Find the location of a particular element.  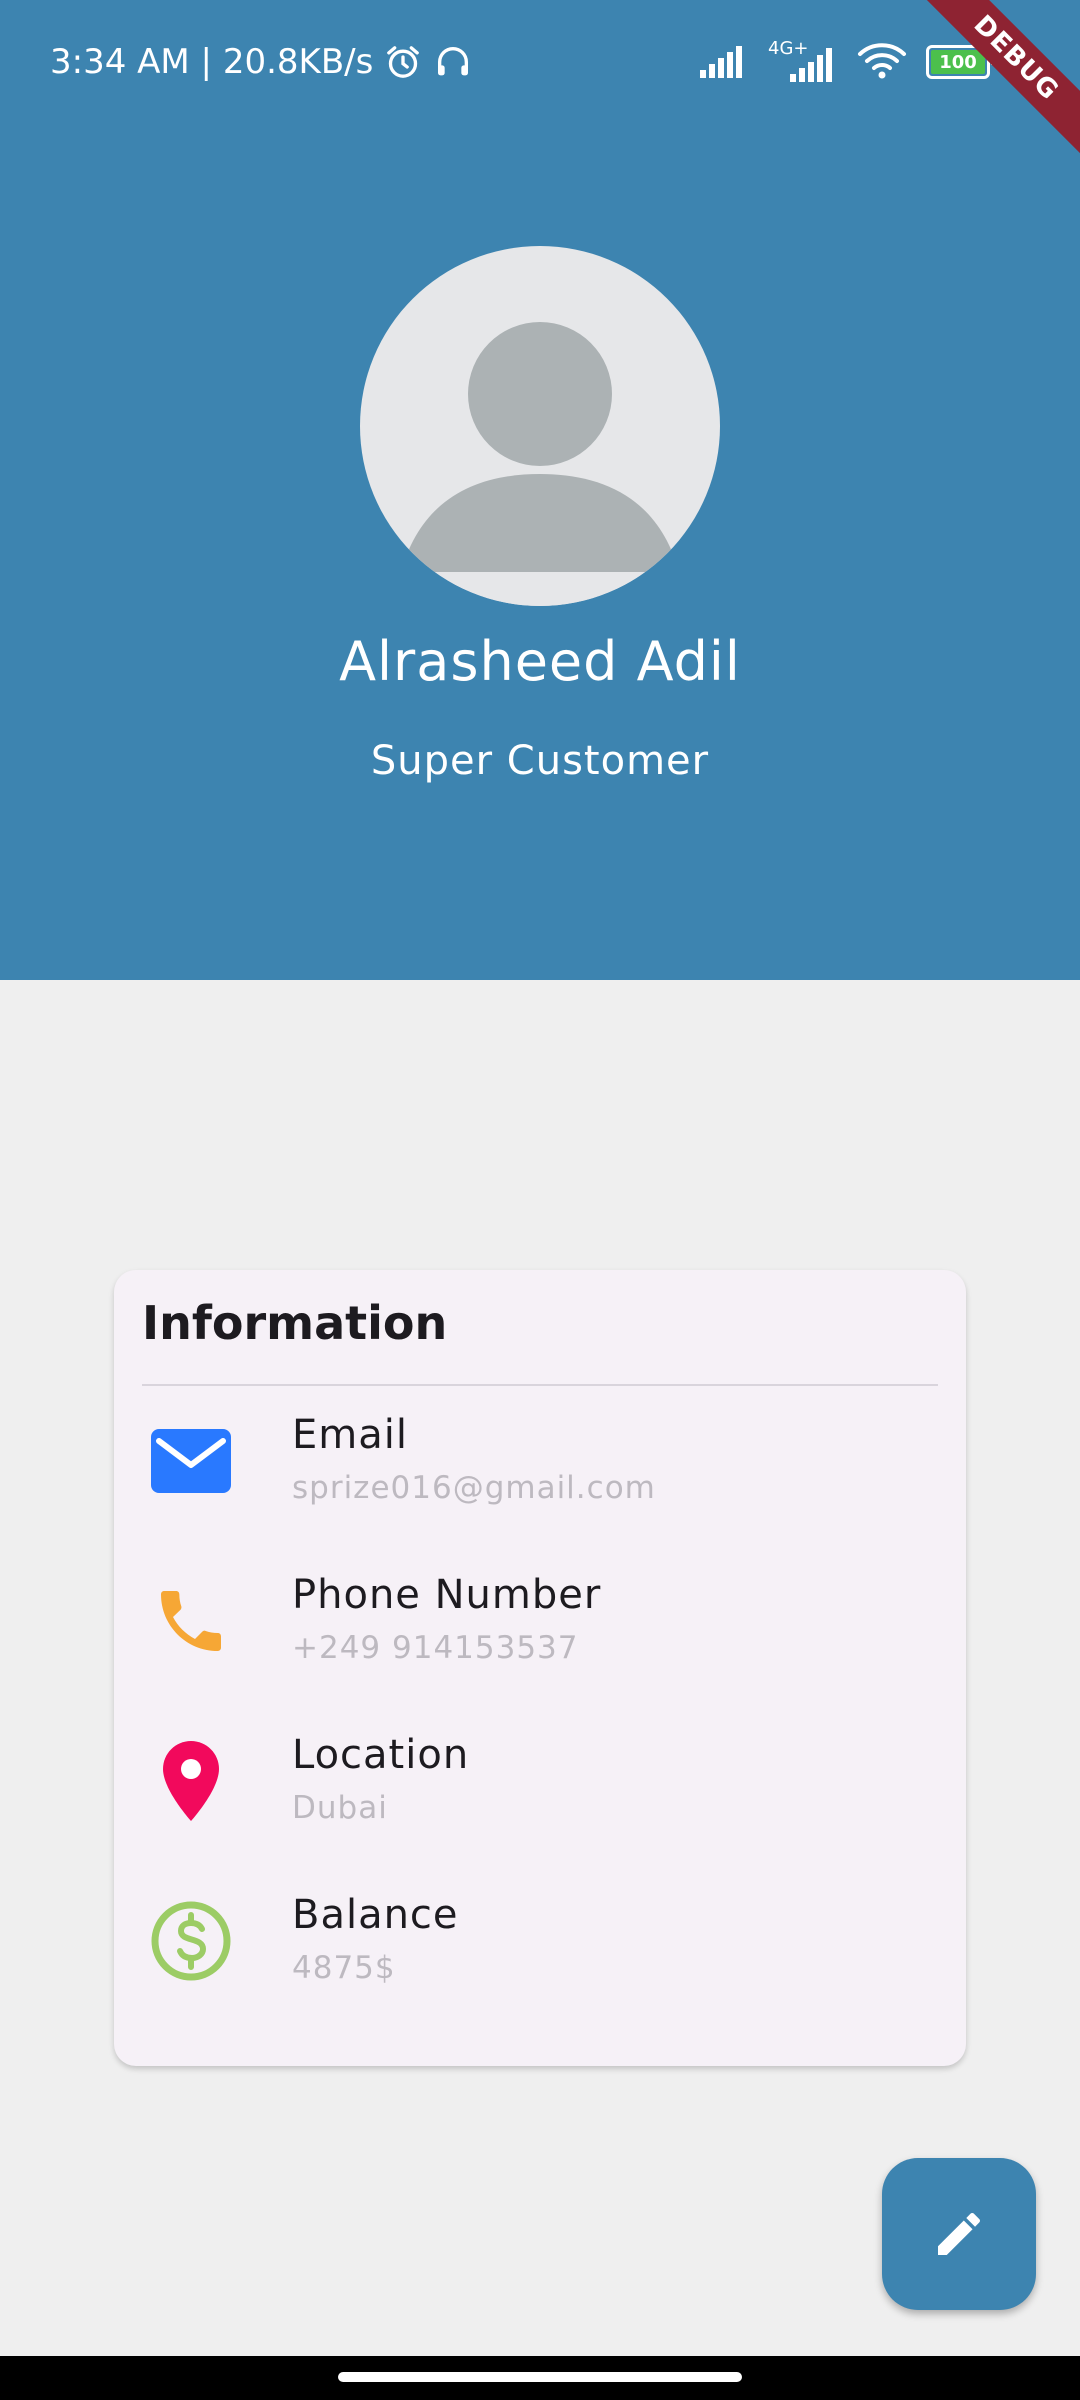

dollar-icon is located at coordinates (191, 1941).